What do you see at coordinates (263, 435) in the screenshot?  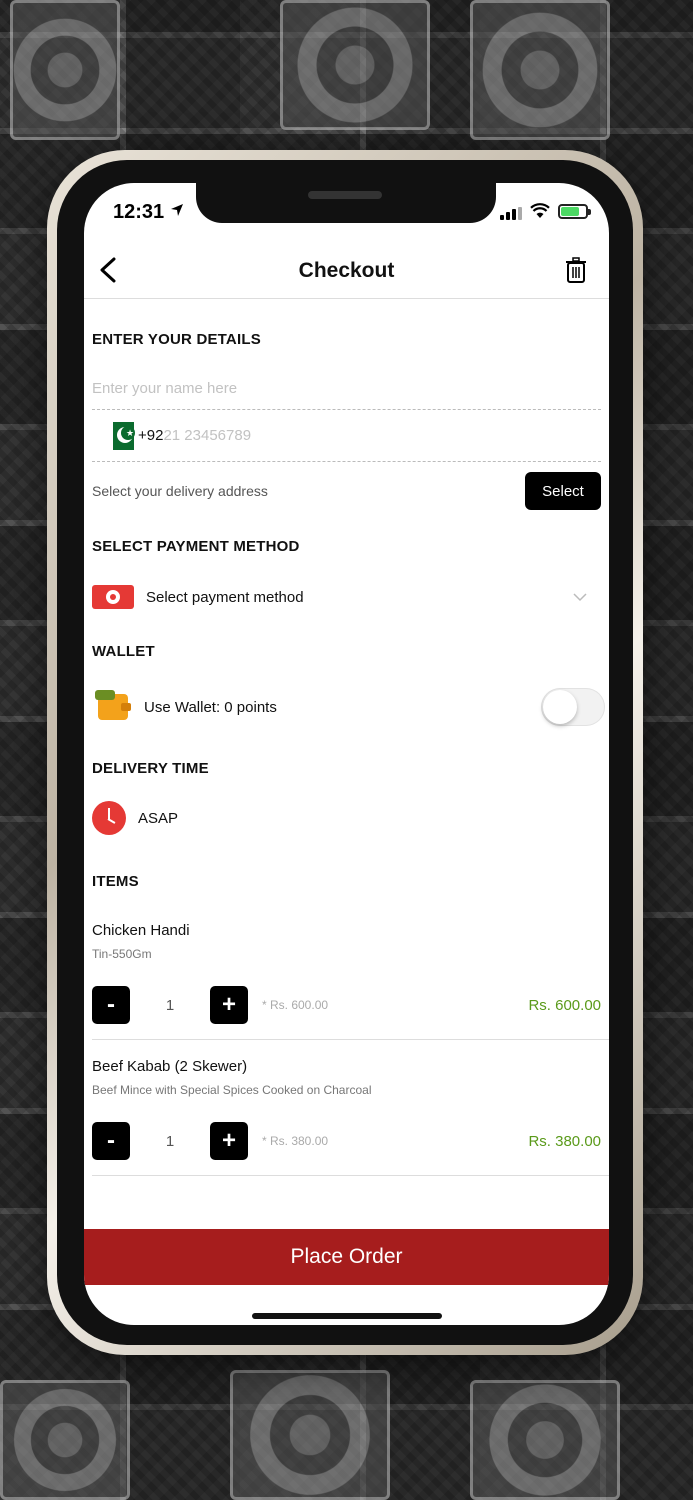 I see `phone-input` at bounding box center [263, 435].